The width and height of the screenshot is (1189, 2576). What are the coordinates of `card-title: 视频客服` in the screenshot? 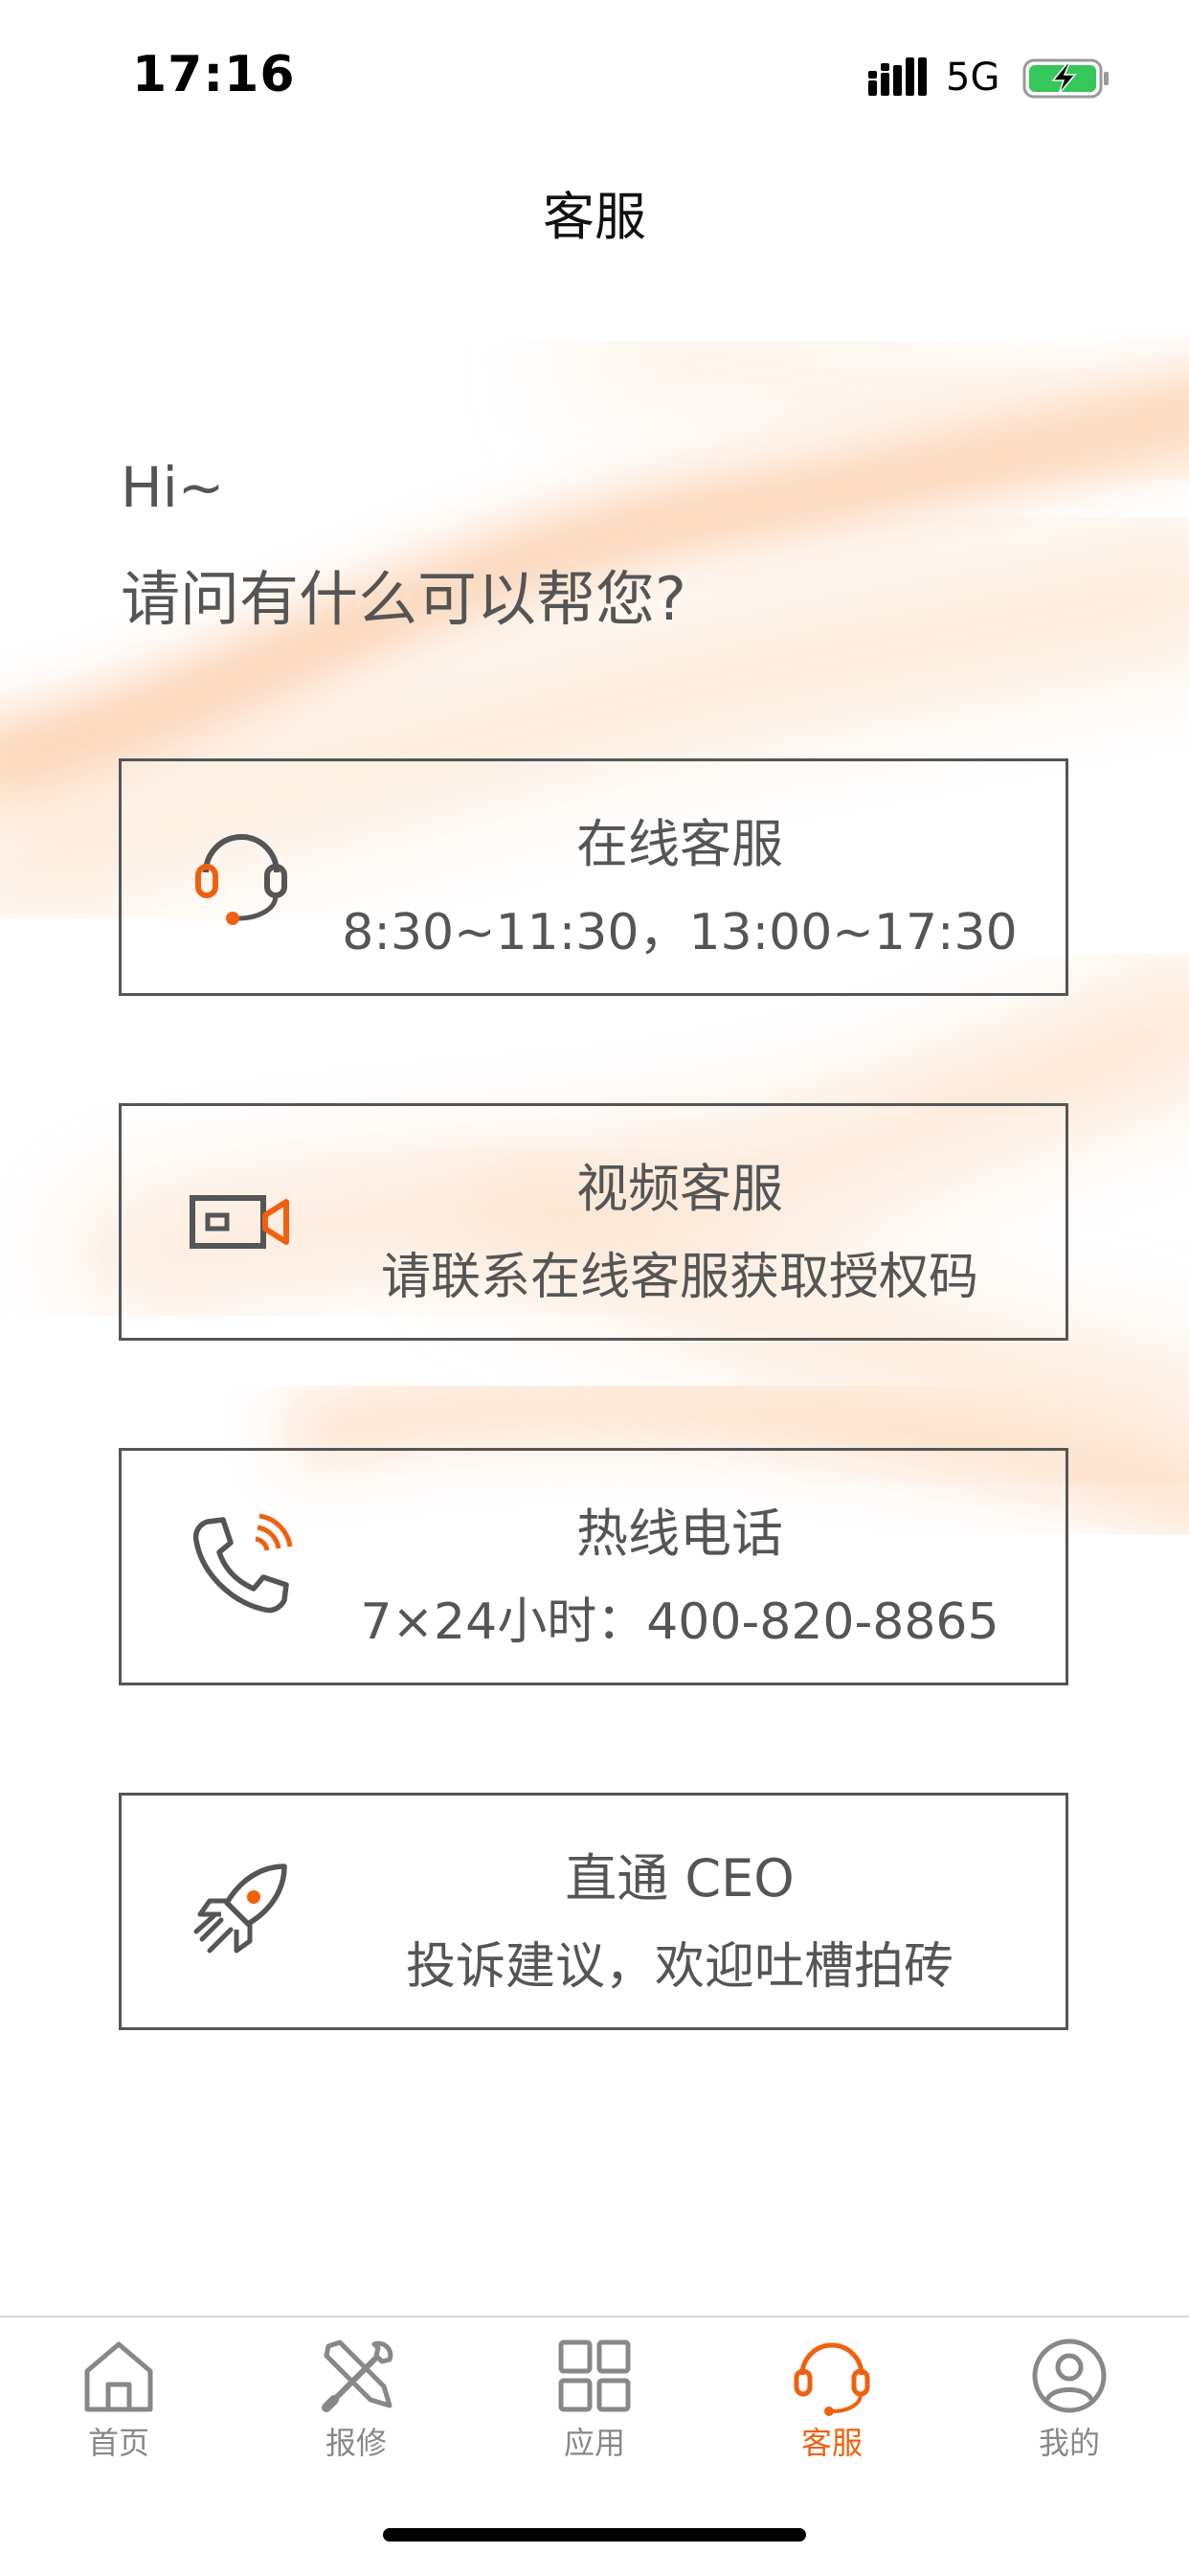 It's located at (679, 1189).